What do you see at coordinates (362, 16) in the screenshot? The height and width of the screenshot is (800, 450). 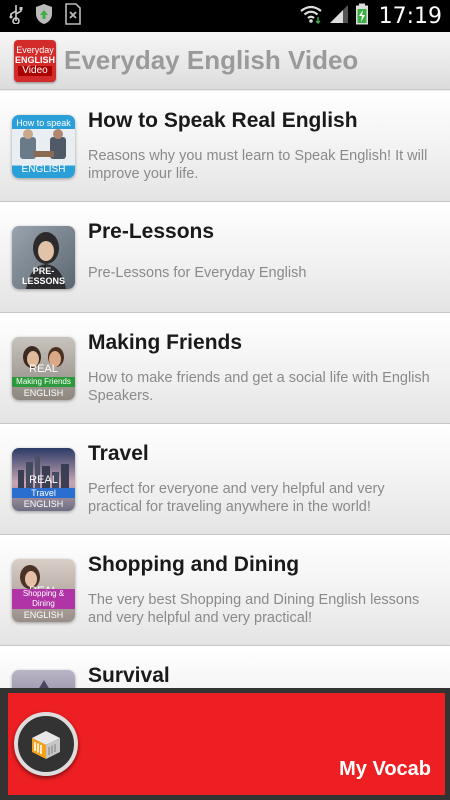 I see `battery-charging-icon` at bounding box center [362, 16].